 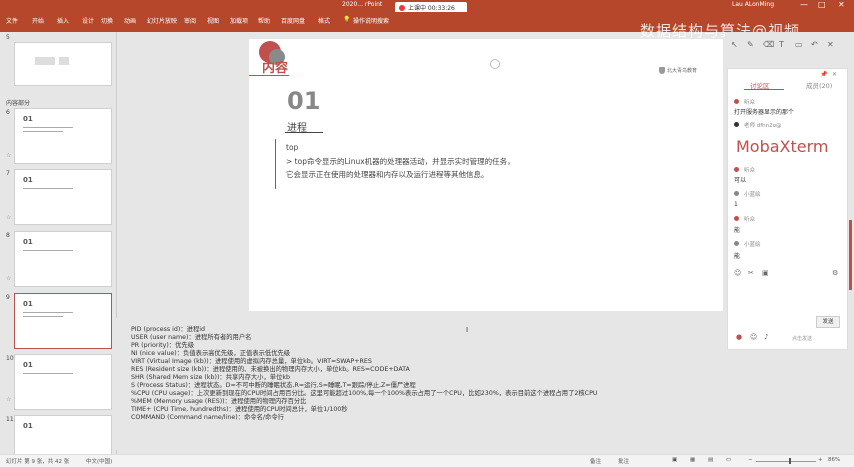 What do you see at coordinates (850, 255) in the screenshot?
I see `scrollbar-thumb` at bounding box center [850, 255].